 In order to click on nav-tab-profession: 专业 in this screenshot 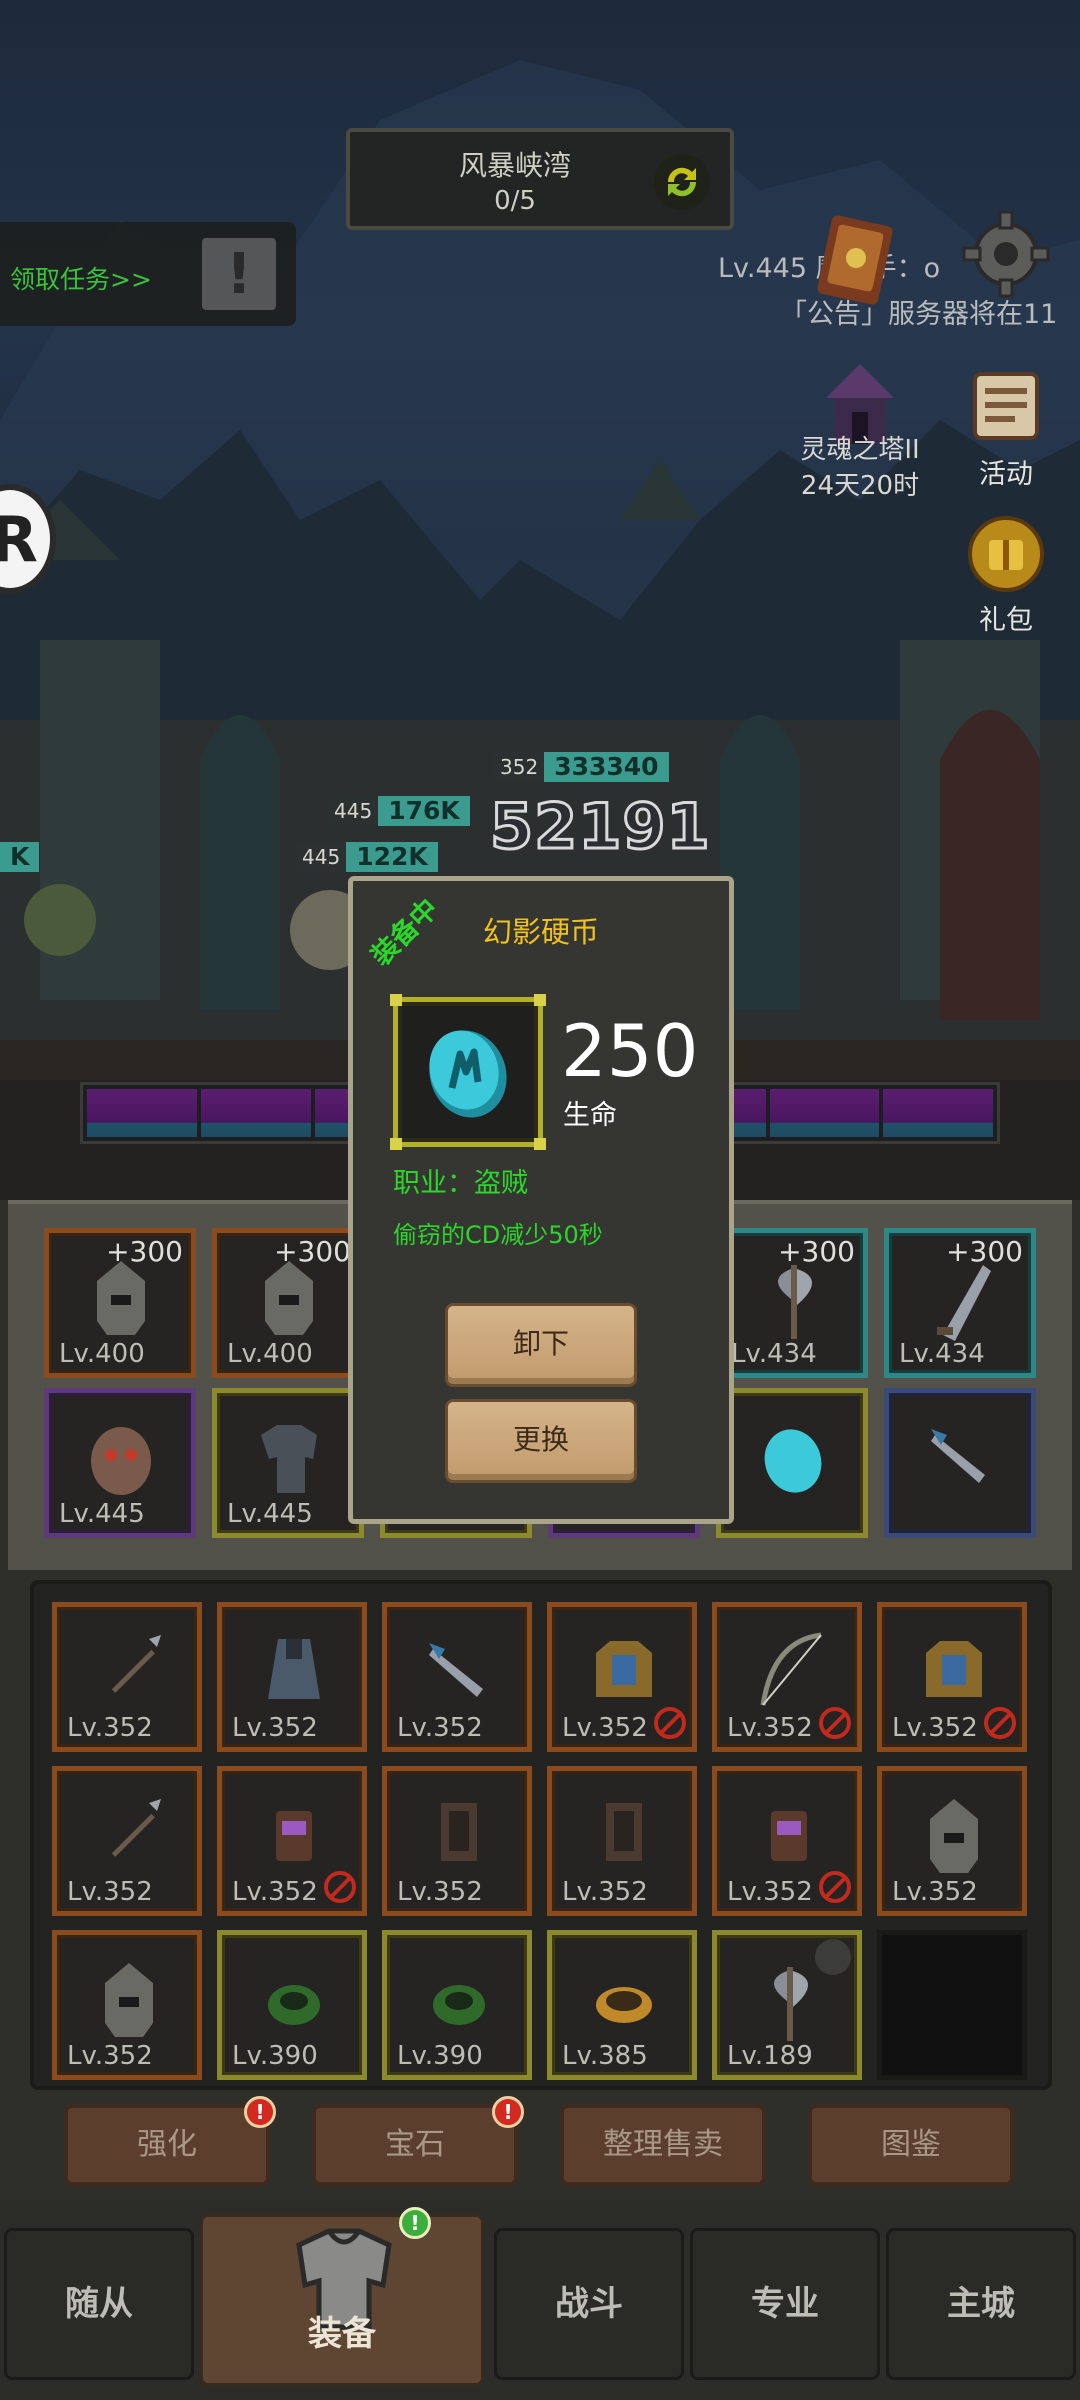, I will do `click(785, 2304)`.